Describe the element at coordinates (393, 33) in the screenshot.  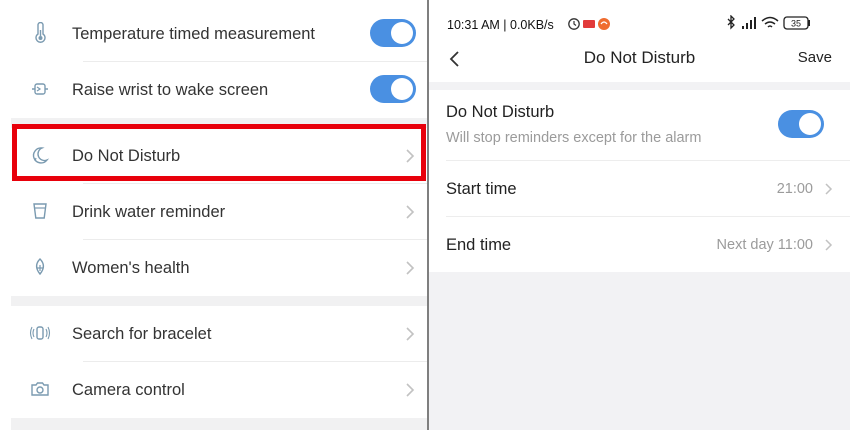
I see `temperature-timed-toggle` at that location.